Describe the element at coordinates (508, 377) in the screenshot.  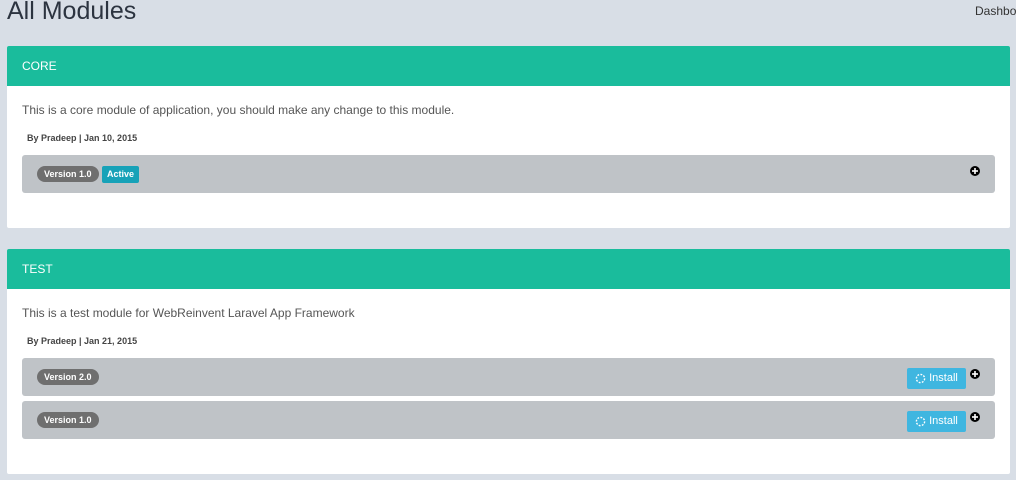
I see `version-row: Version 2.0 Install` at that location.